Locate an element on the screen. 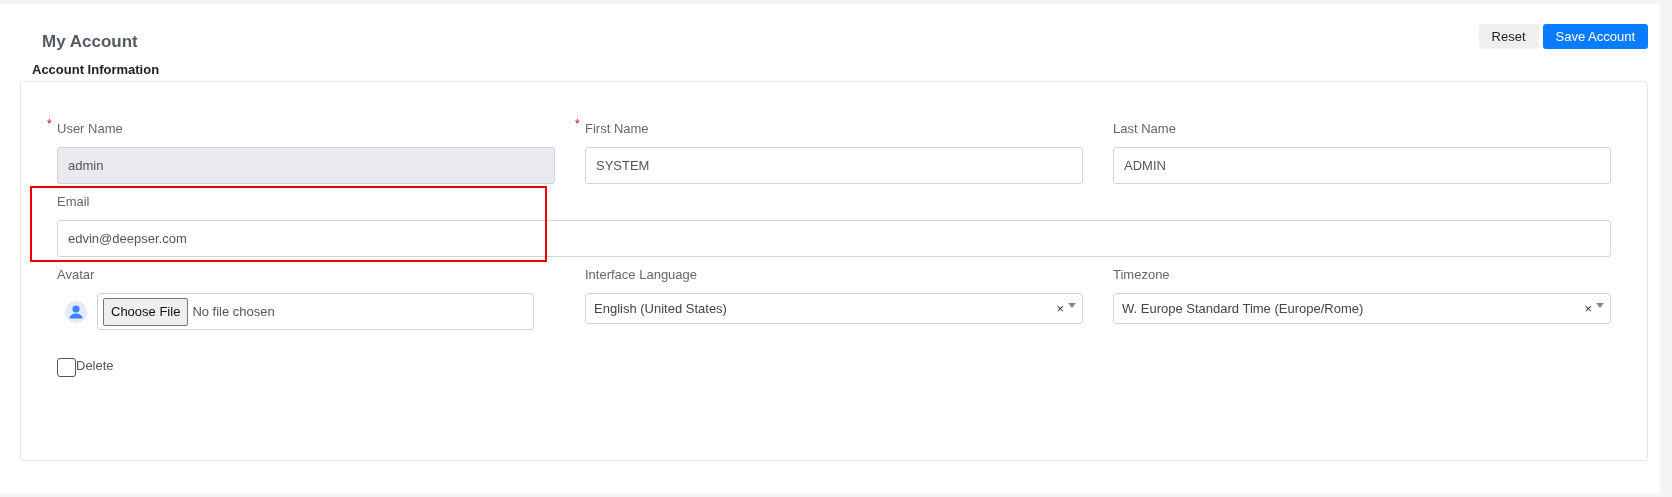 This screenshot has width=1672, height=497. file-status: No file chosen is located at coordinates (233, 311).